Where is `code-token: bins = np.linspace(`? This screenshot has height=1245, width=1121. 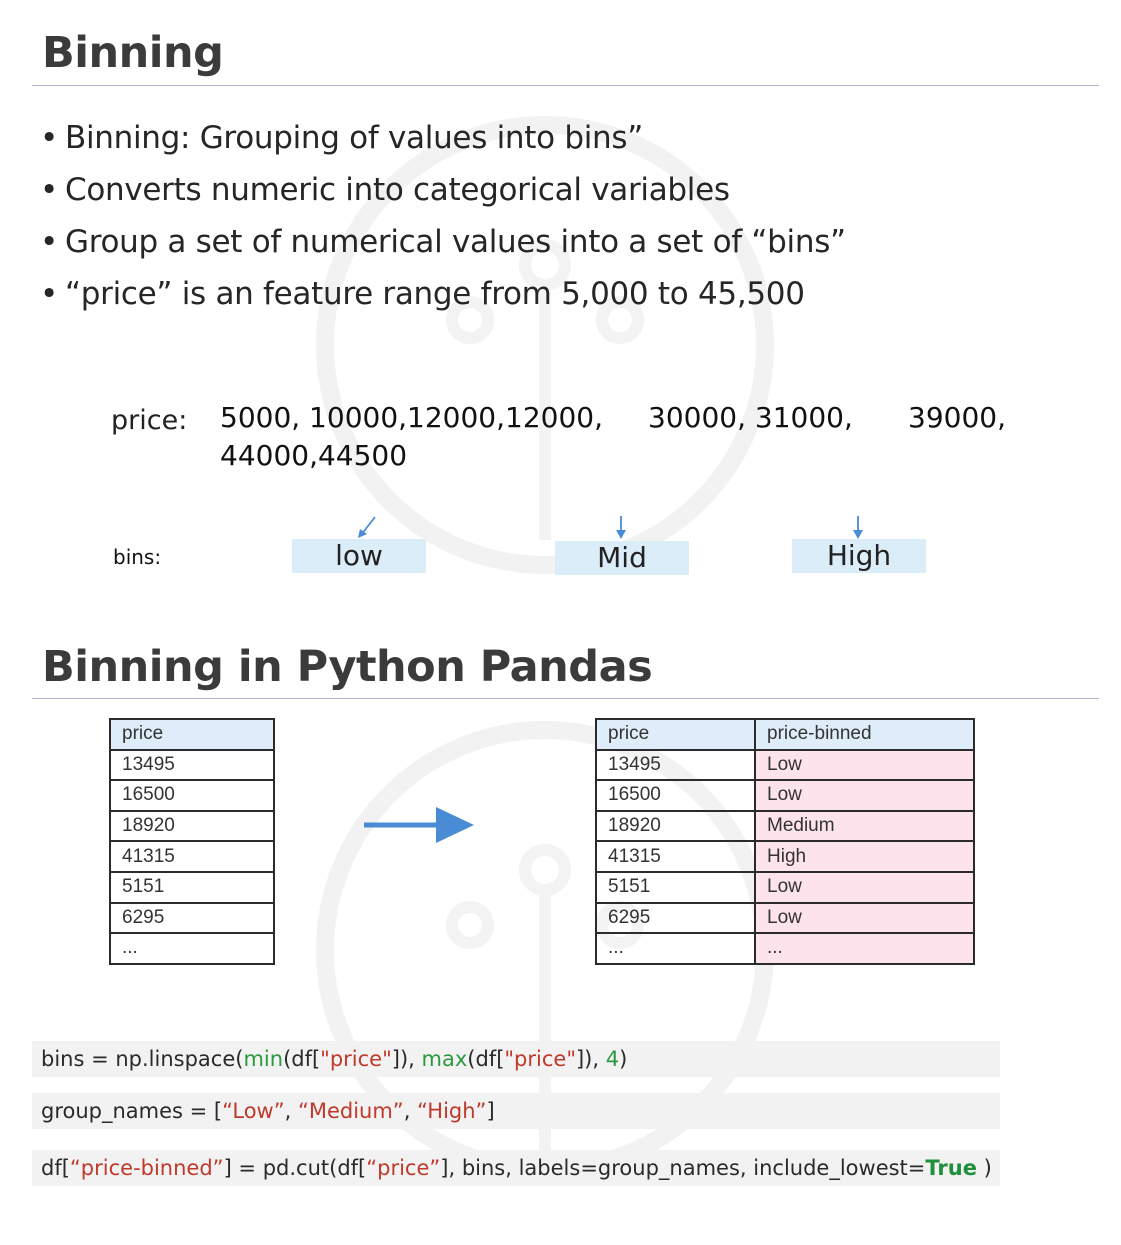
code-token: bins = np.linspace( is located at coordinates (142, 1059).